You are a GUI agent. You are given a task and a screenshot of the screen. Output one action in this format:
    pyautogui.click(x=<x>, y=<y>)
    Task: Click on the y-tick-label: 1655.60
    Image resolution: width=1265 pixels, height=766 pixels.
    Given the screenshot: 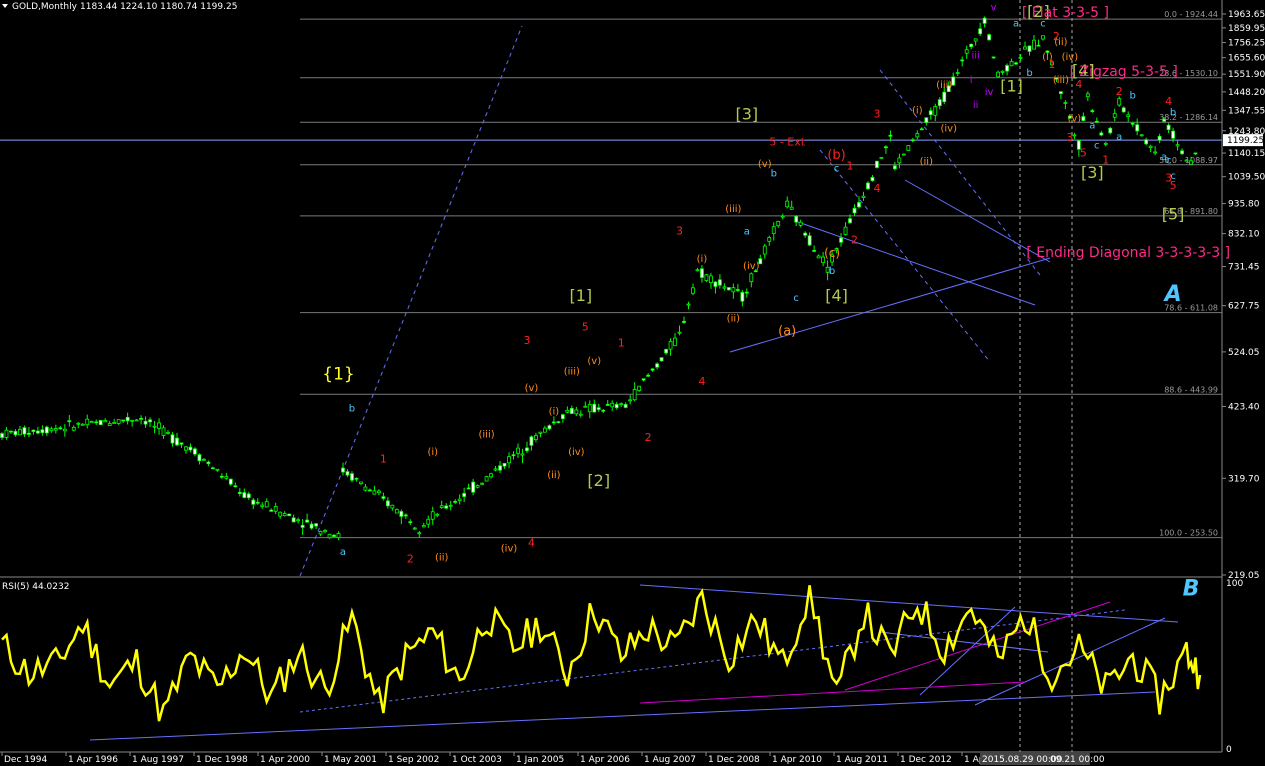 What is the action you would take?
    pyautogui.click(x=1246, y=59)
    